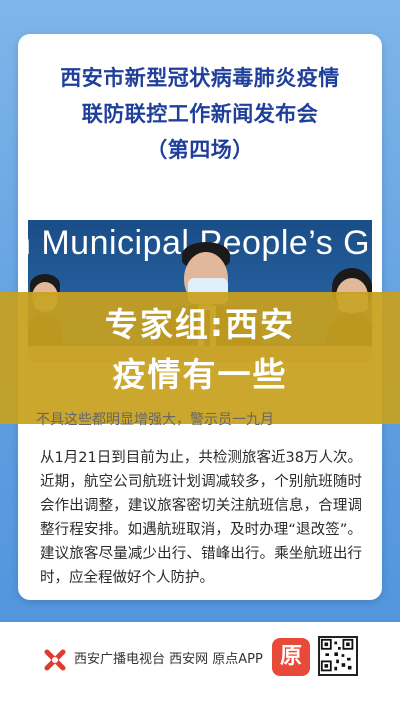  I want to click on publisher-names: 西安广播电视台 西安网 原点APP, so click(168, 659).